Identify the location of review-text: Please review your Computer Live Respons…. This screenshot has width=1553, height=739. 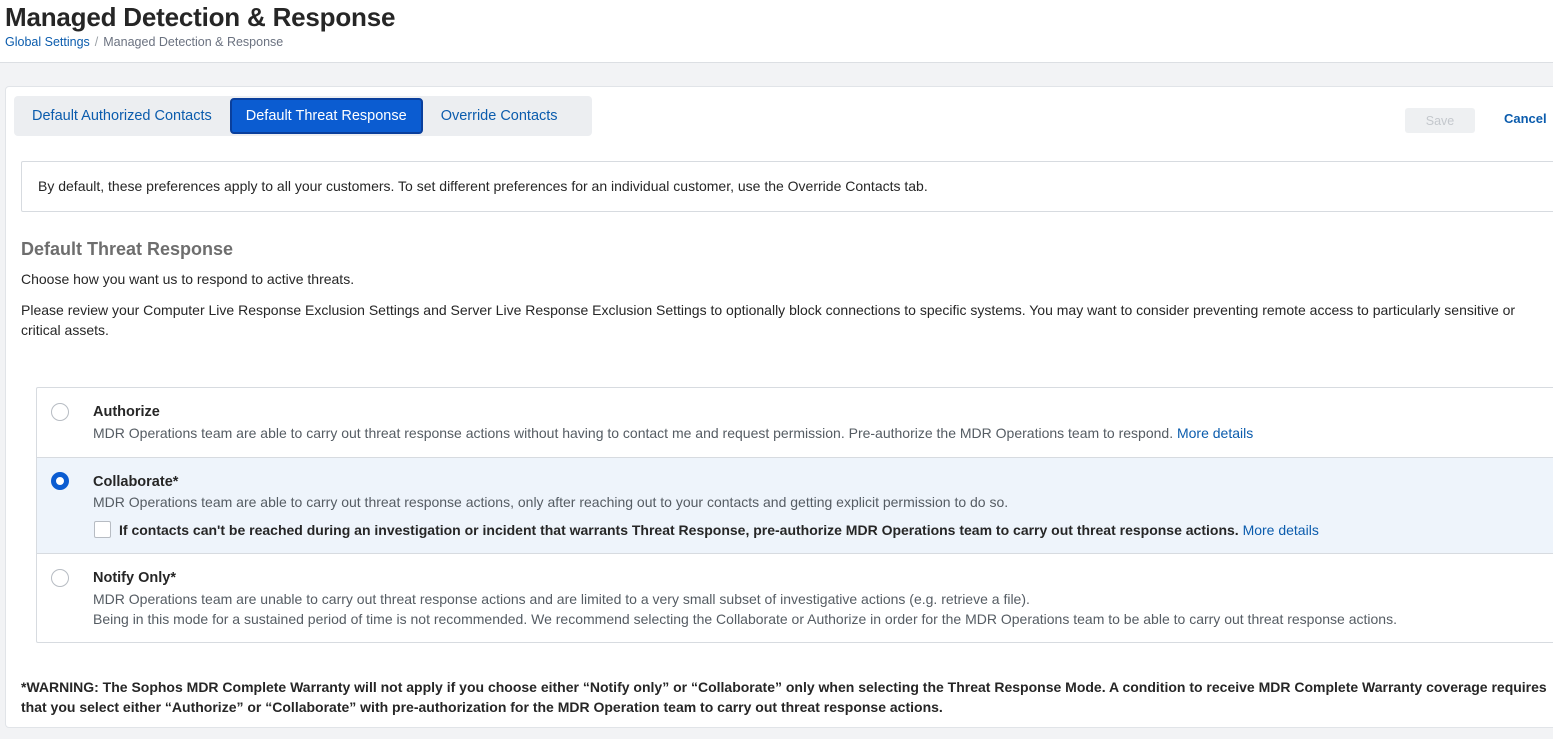
(768, 320).